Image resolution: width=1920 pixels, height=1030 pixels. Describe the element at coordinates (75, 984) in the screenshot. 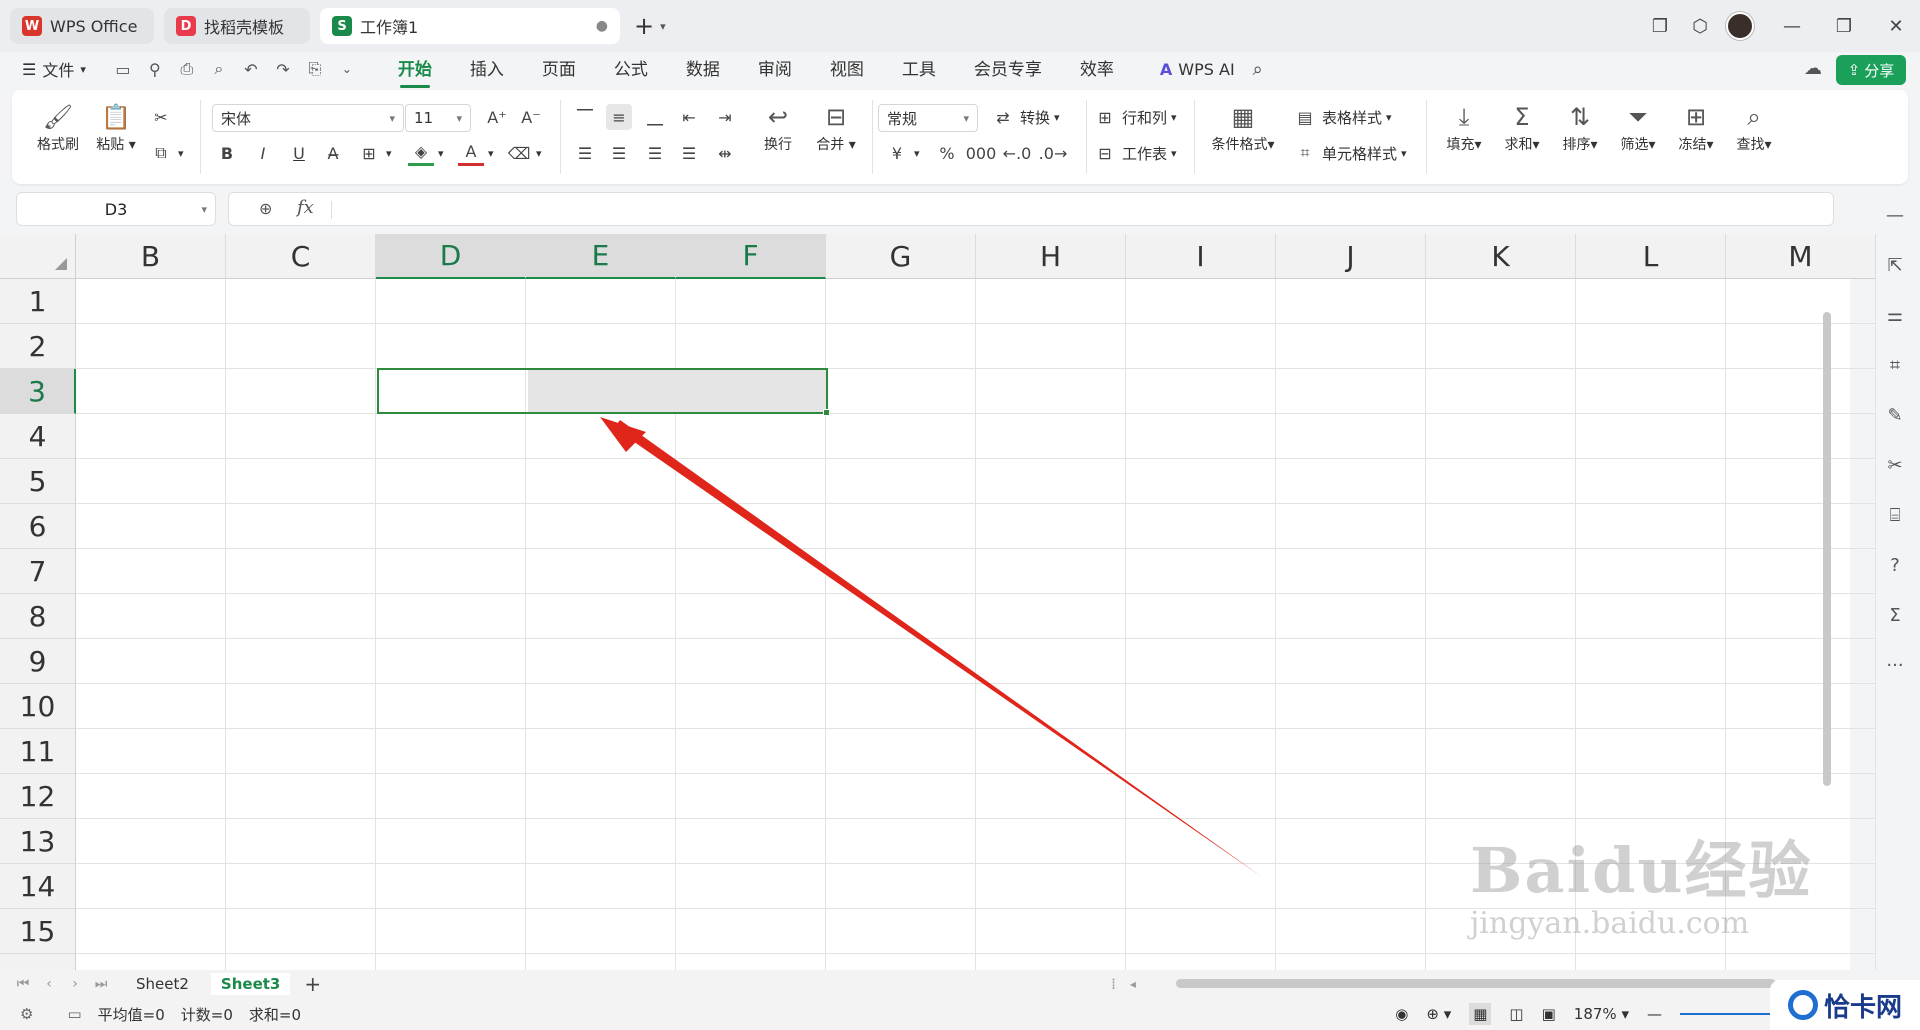

I see `next-sheet-icon: ›` at that location.